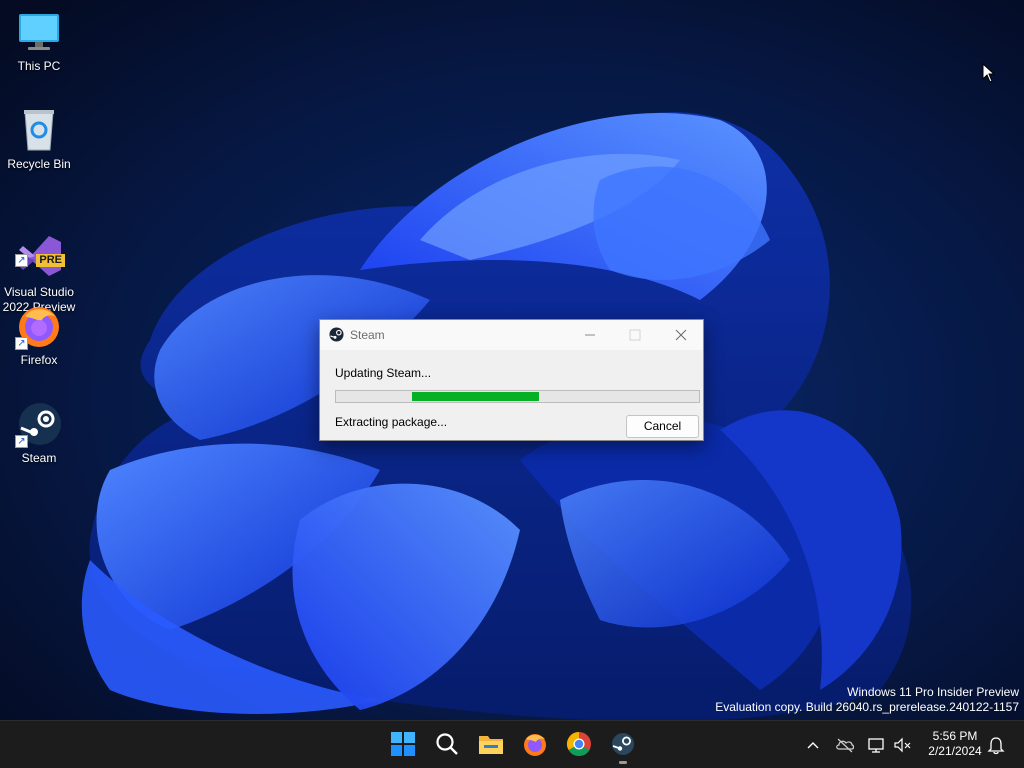 This screenshot has width=1024, height=768. I want to click on close-icon, so click(681, 335).